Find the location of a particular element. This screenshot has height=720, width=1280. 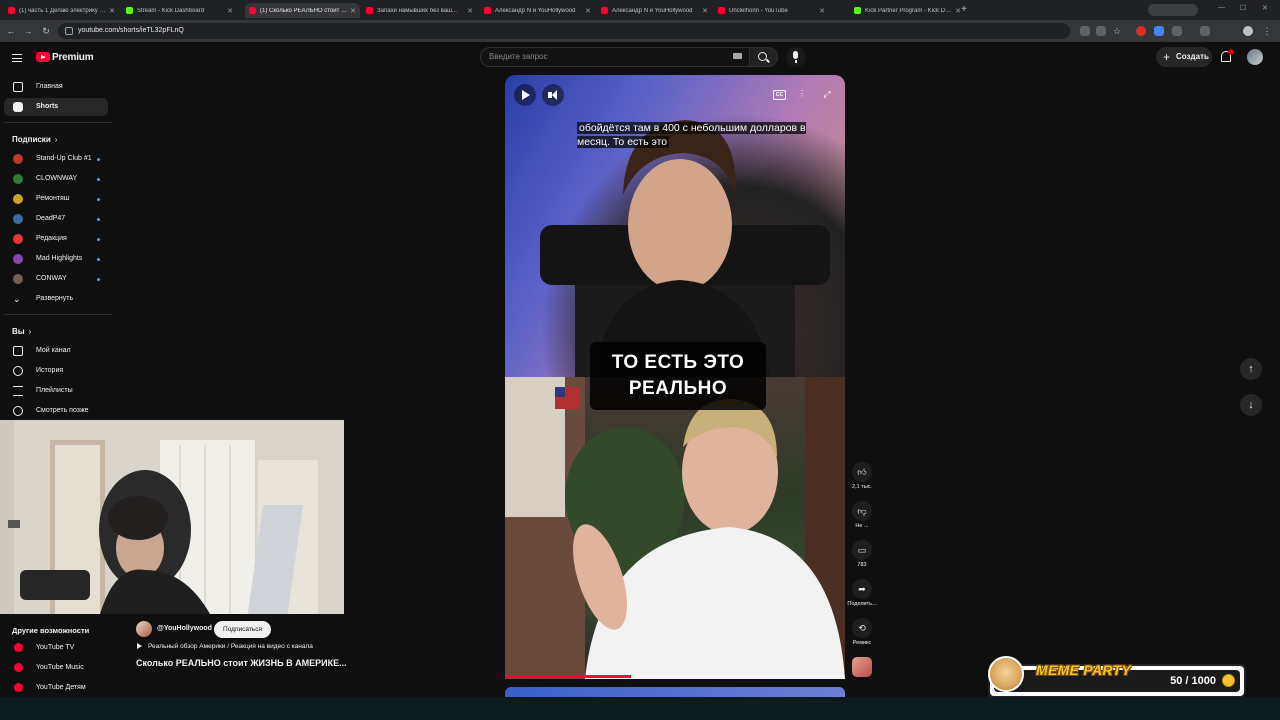

sidebar-item-youtube-kids: YouTube Детям is located at coordinates (56, 688).